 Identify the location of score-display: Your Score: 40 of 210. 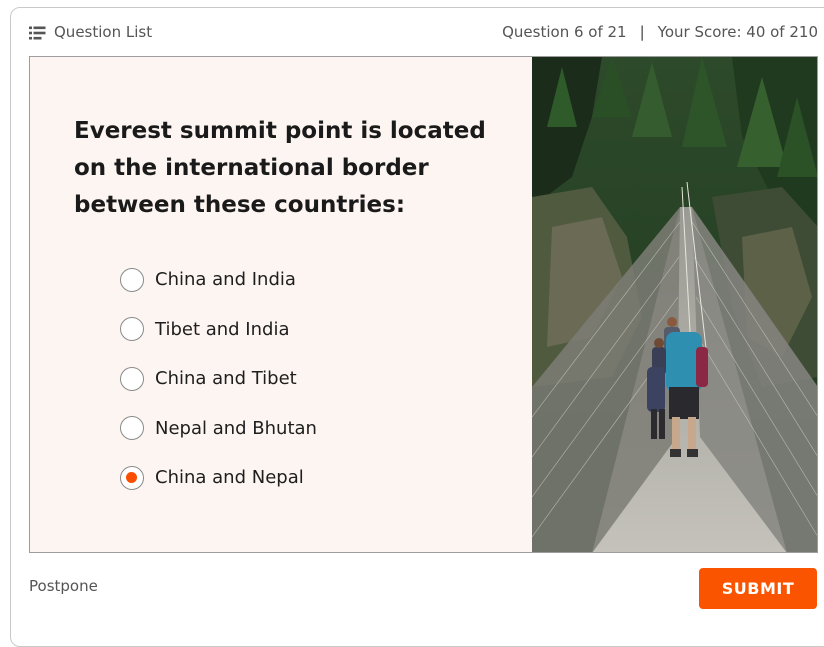
(737, 32).